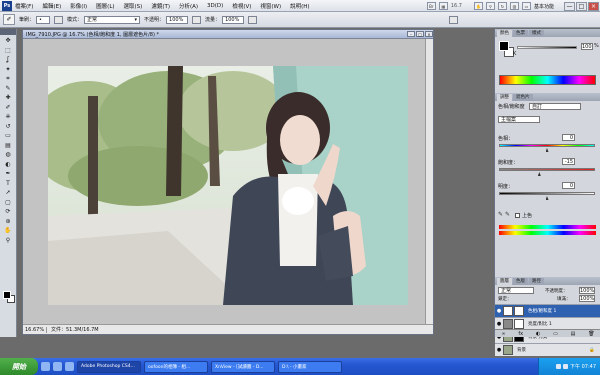  Describe the element at coordinates (523, 97) in the screenshot. I see `tab-masks: 遮色片` at that location.